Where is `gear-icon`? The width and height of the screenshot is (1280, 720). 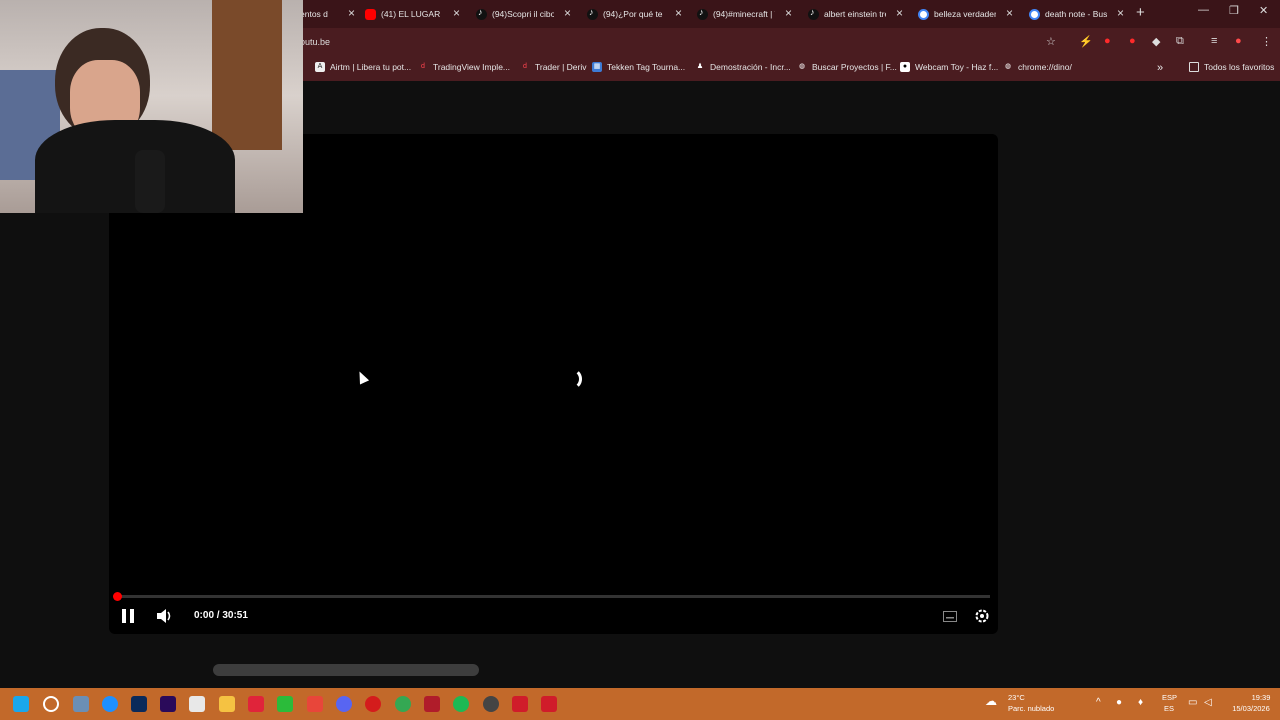
gear-icon is located at coordinates (982, 616).